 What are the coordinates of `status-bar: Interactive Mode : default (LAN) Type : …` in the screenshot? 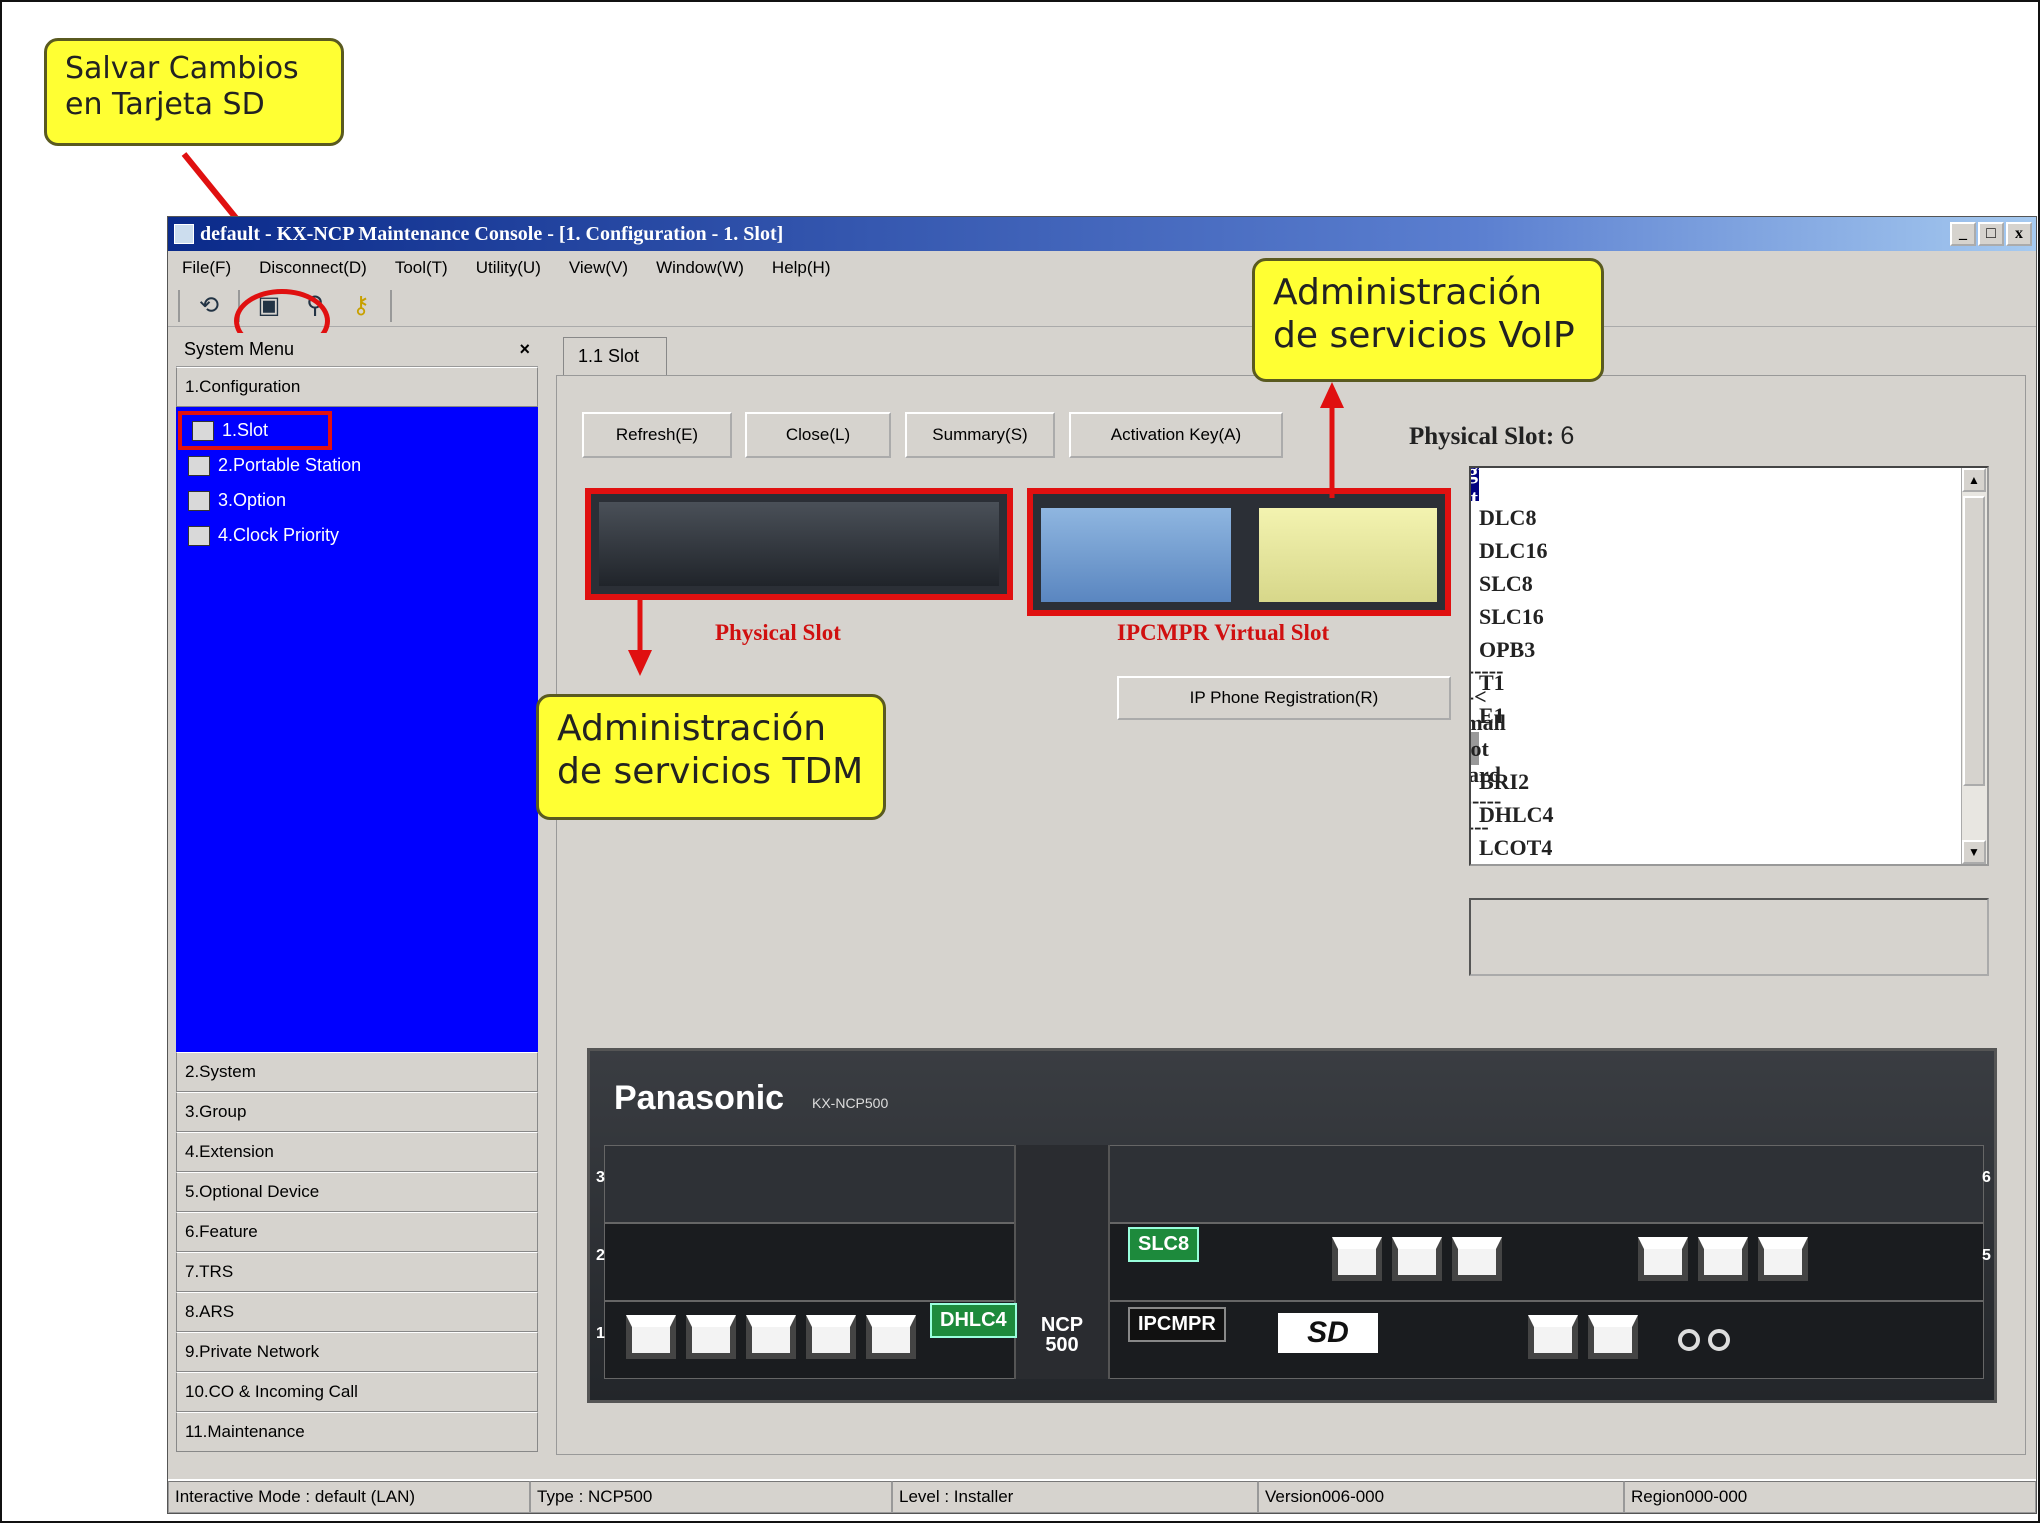 It's located at (1102, 1496).